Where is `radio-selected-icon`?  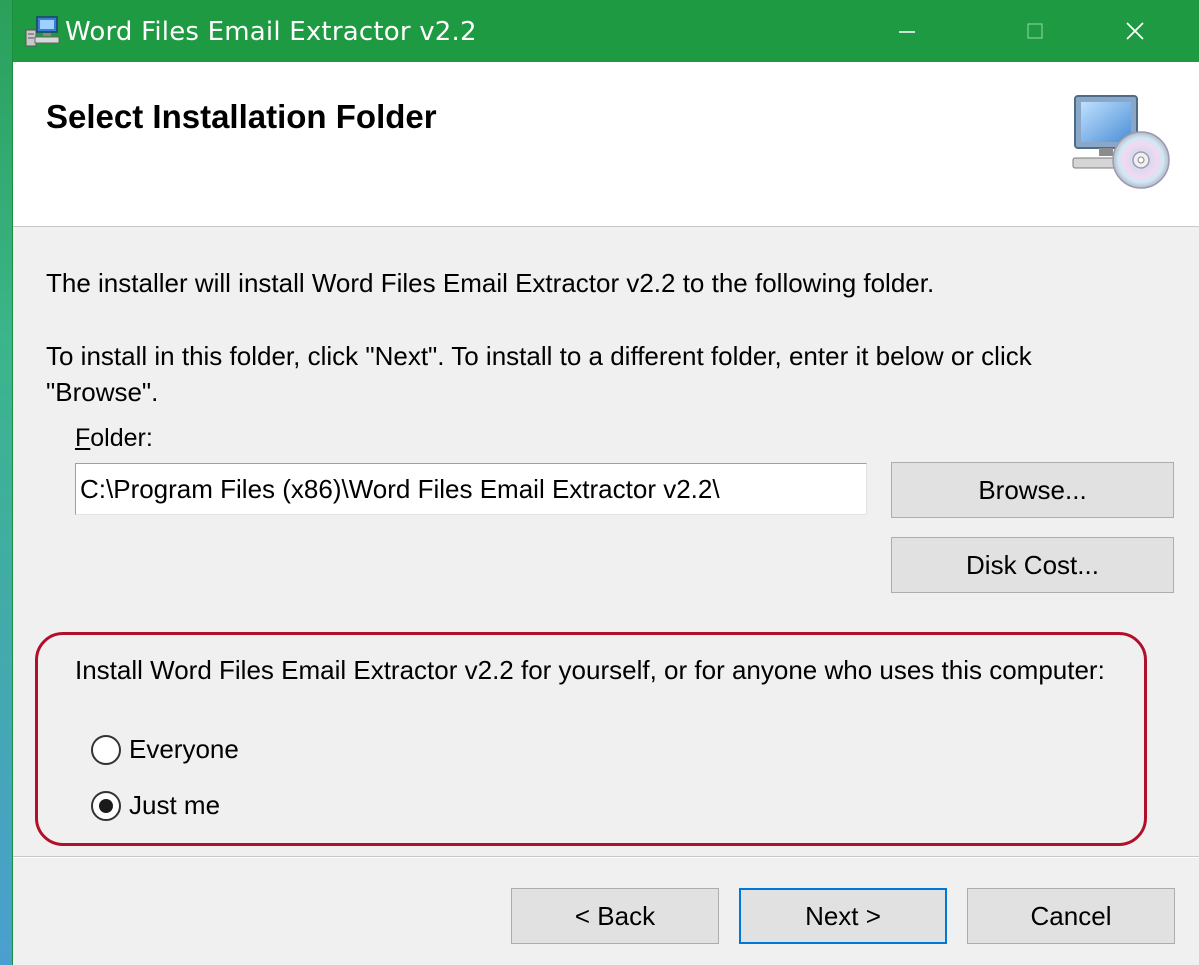 radio-selected-icon is located at coordinates (106, 805).